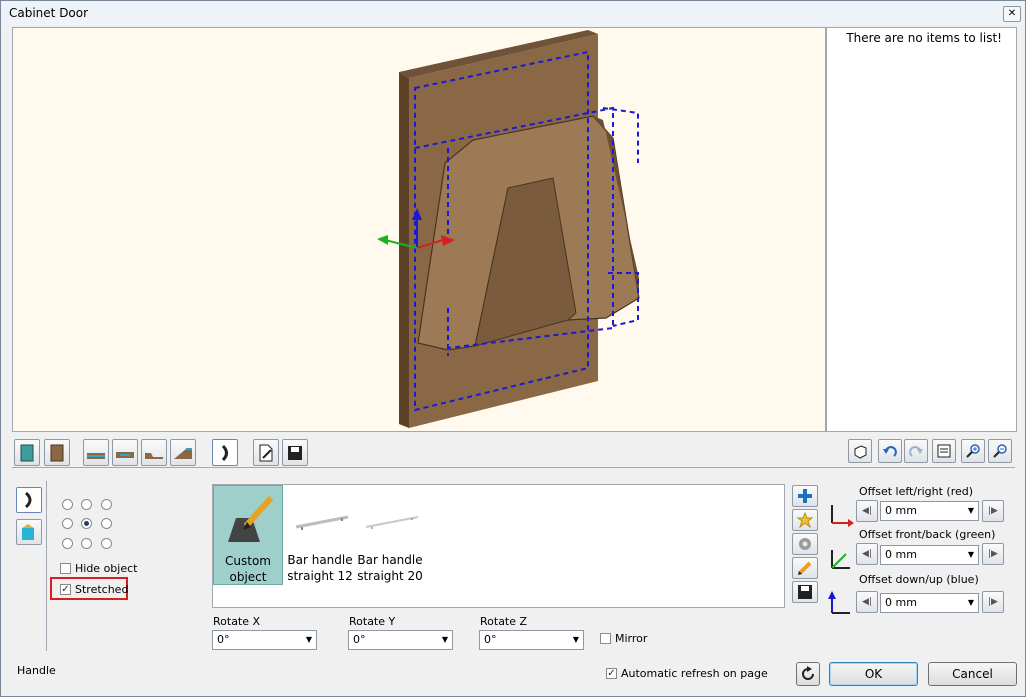 The width and height of the screenshot is (1026, 697). Describe the element at coordinates (65, 589) in the screenshot. I see `stretched-checkbox: ✓` at that location.